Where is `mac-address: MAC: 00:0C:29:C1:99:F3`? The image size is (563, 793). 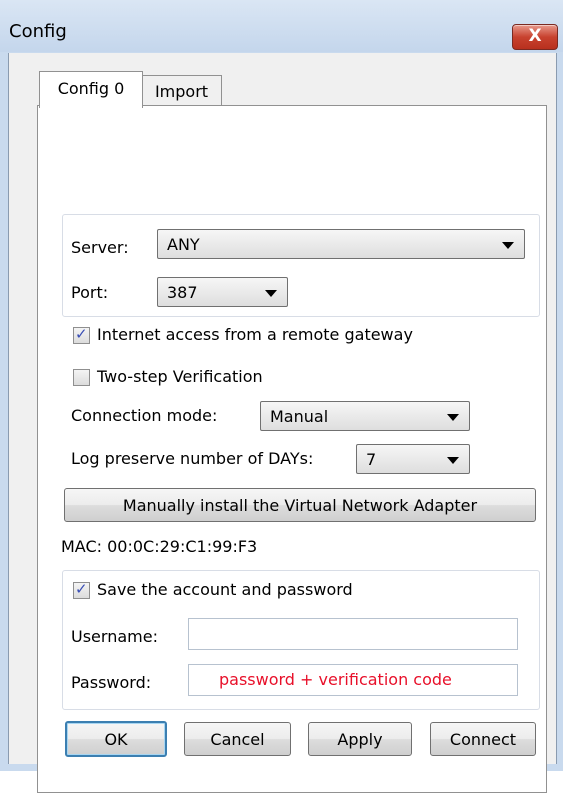
mac-address: MAC: 00:0C:29:C1:99:F3 is located at coordinates (159, 546).